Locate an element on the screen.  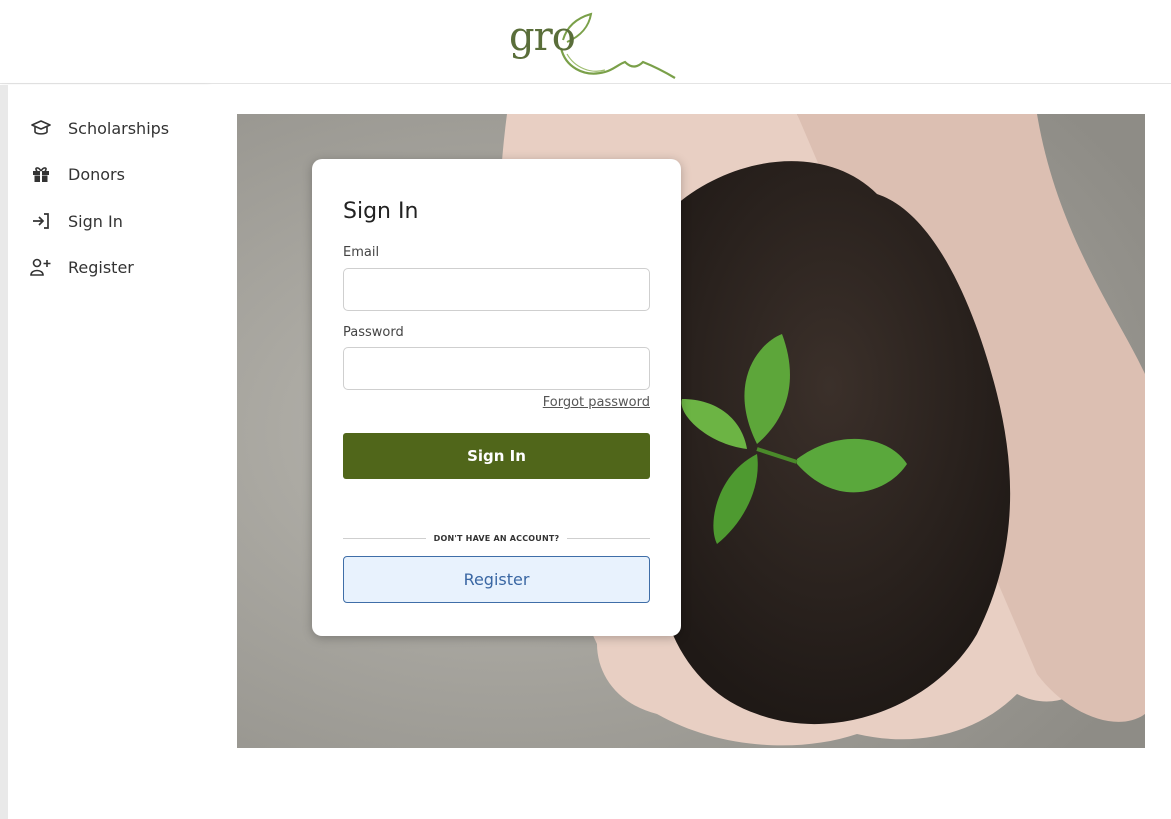
sidebar-item-donors: Donors is located at coordinates (77, 174).